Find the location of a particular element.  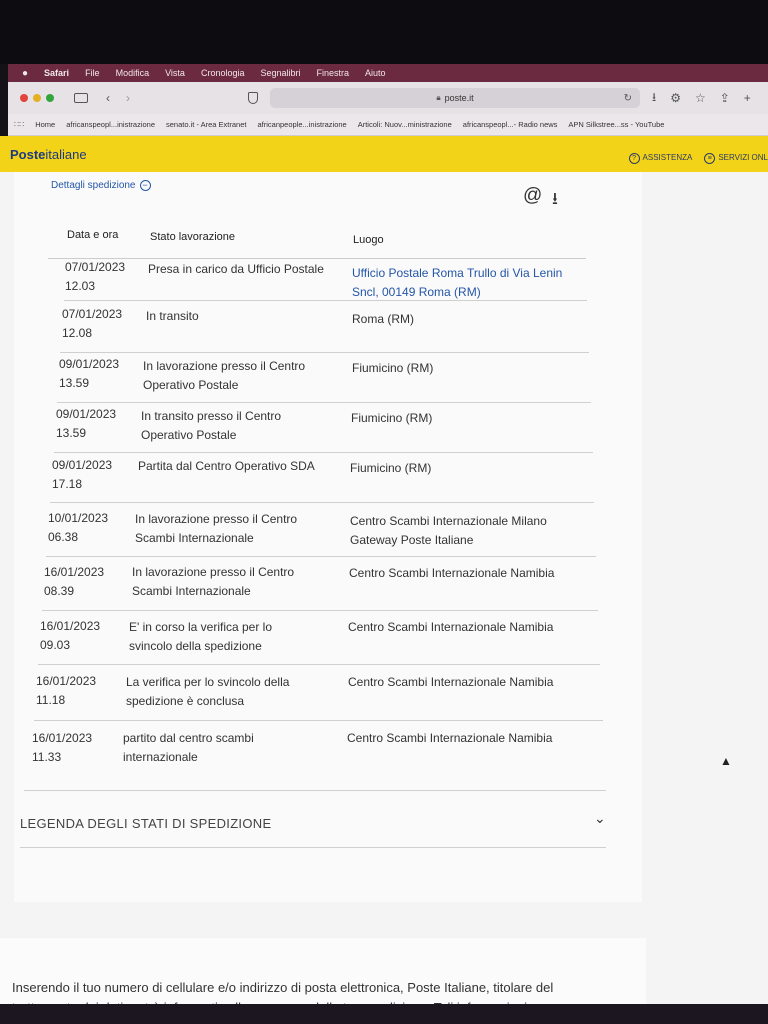

screen-bezel is located at coordinates (384, 32).